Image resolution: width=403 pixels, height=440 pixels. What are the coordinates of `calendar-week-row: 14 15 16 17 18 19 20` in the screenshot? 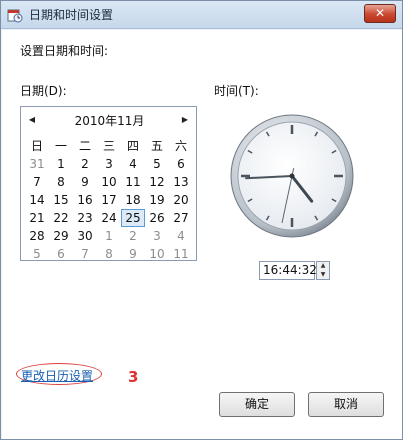 It's located at (109, 200).